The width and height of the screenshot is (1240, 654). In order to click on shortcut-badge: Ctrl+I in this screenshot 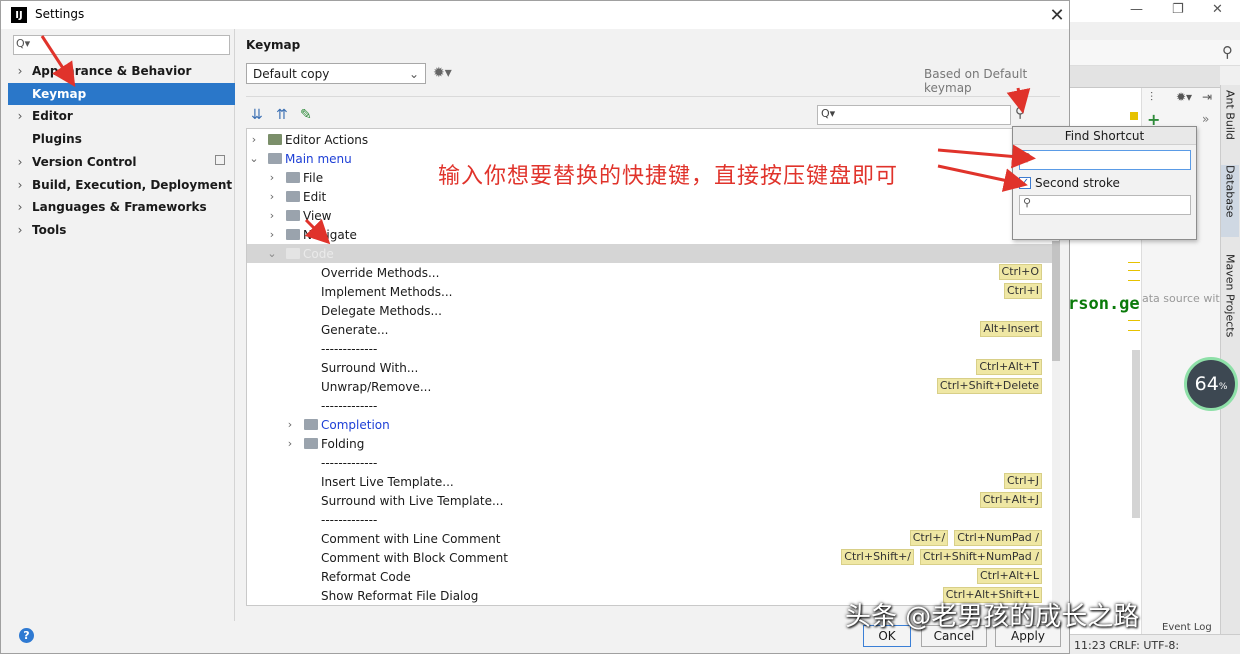, I will do `click(1022, 291)`.